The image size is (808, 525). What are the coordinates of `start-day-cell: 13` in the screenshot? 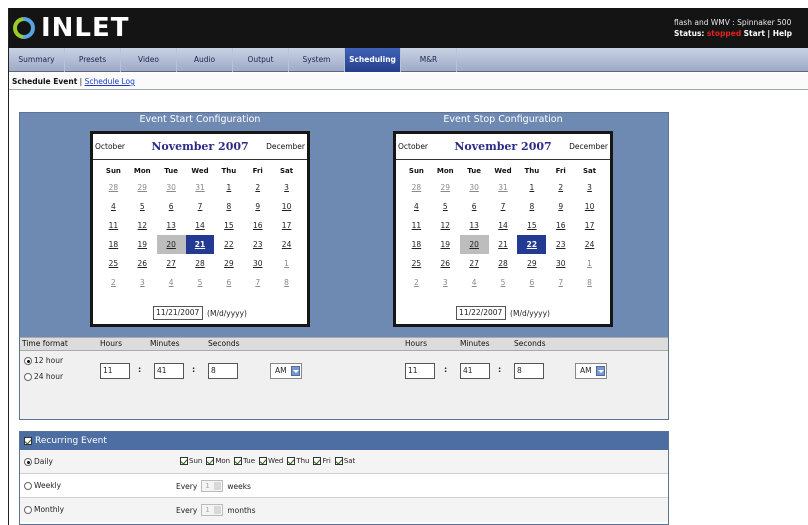 It's located at (171, 225).